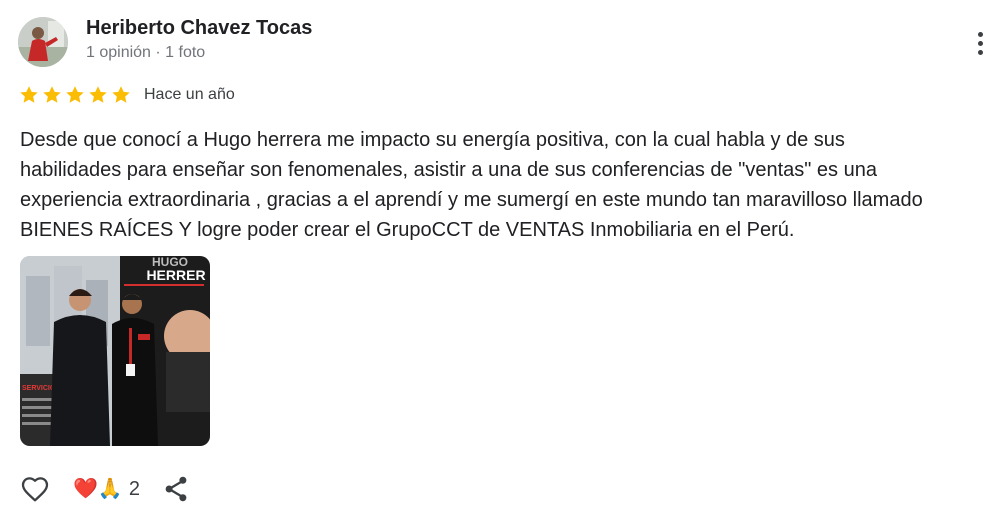 Image resolution: width=1000 pixels, height=523 pixels. I want to click on review-photo-image: SERVICIOS HUGO HERRER, so click(115, 351).